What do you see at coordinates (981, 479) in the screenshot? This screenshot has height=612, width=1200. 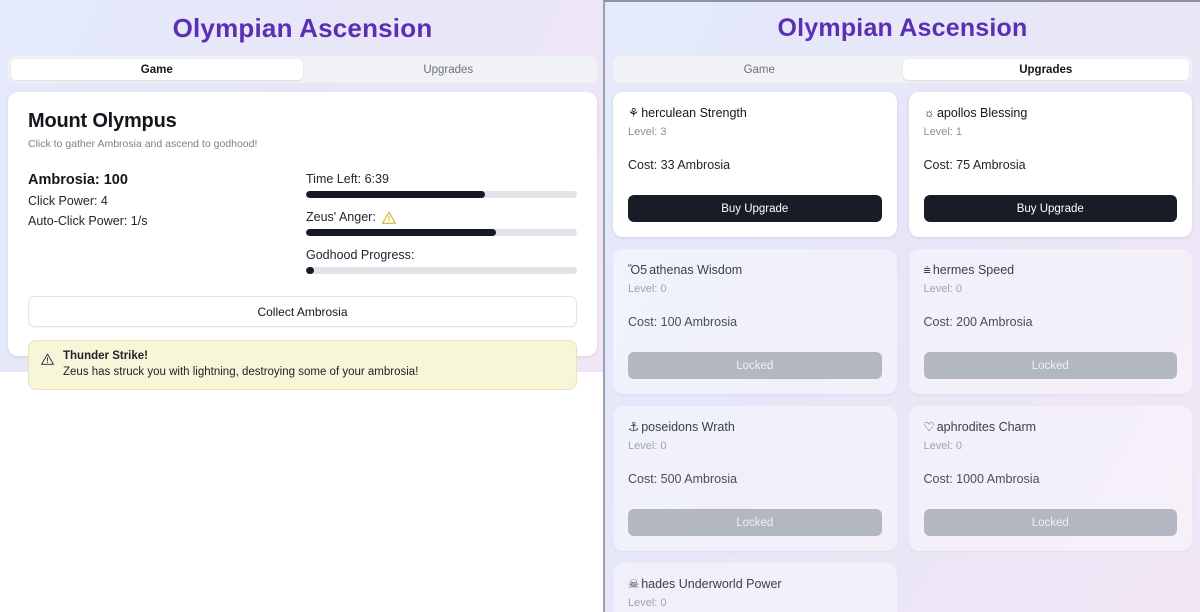 I see `upgrade-cost: Cost: 1000 Ambrosia` at bounding box center [981, 479].